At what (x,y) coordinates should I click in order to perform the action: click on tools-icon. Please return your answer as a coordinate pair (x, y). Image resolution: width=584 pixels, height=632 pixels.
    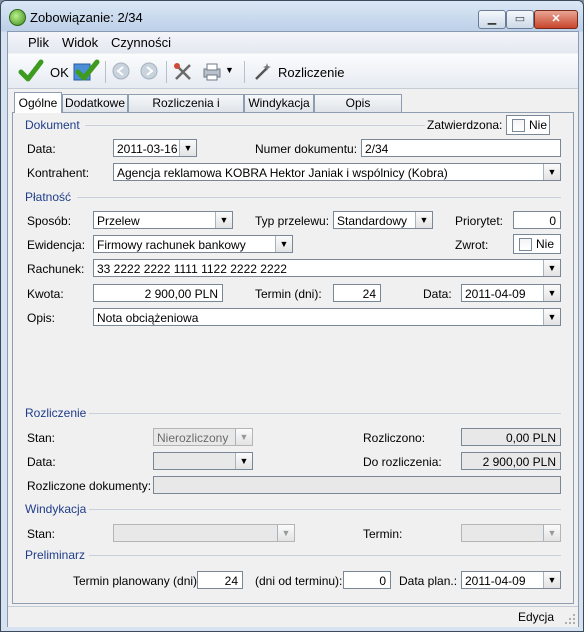
    Looking at the image, I should click on (183, 72).